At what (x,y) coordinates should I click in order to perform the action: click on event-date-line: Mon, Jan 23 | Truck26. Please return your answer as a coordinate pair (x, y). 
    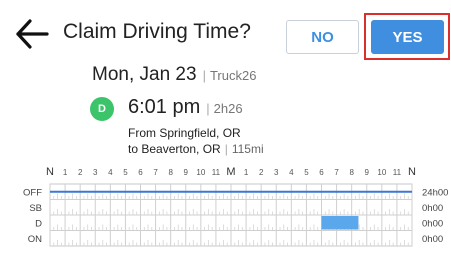
    Looking at the image, I should click on (174, 75).